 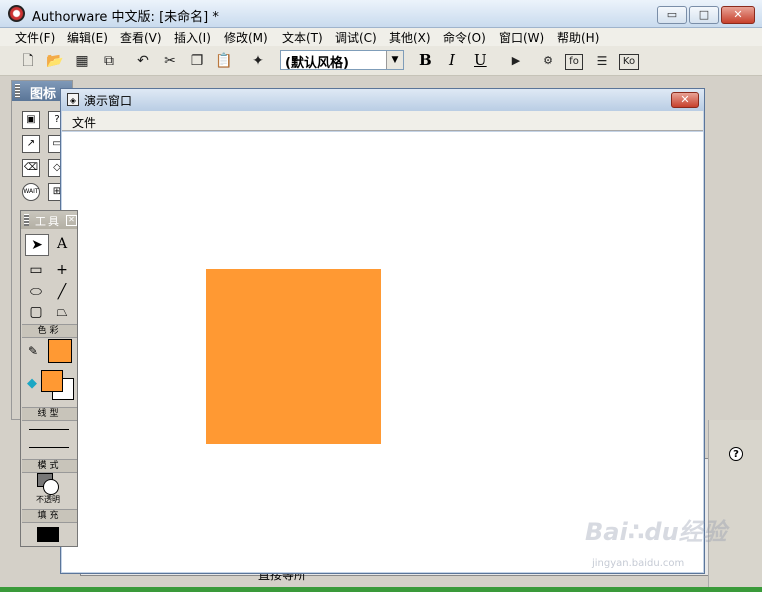 What do you see at coordinates (82, 61) in the screenshot?
I see `save-all-icon: ▦` at bounding box center [82, 61].